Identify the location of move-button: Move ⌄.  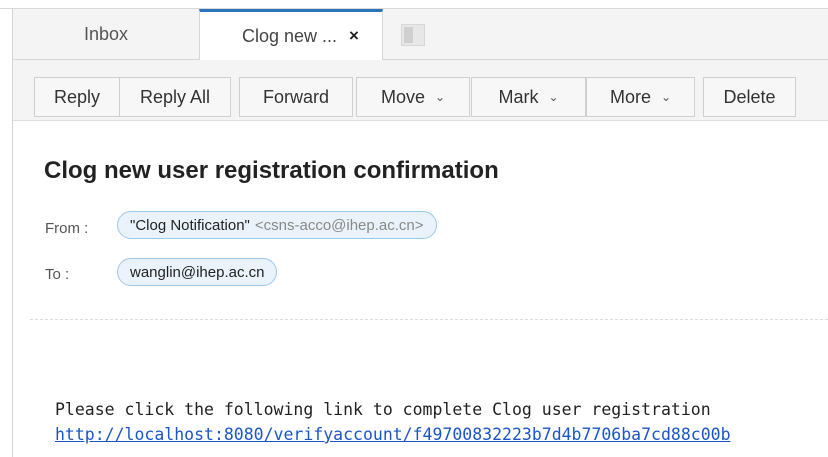
(413, 97).